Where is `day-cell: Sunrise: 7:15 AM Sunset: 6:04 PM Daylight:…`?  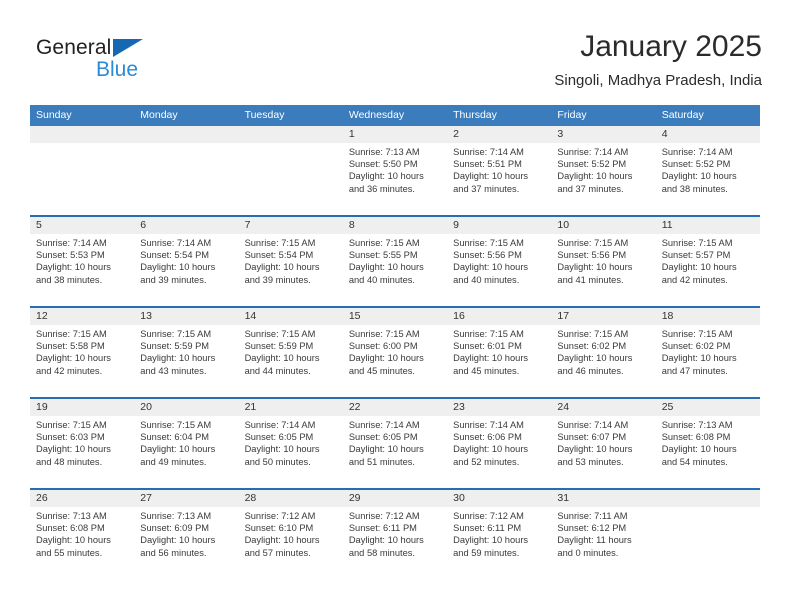 day-cell: Sunrise: 7:15 AM Sunset: 6:04 PM Daylight:… is located at coordinates (186, 452).